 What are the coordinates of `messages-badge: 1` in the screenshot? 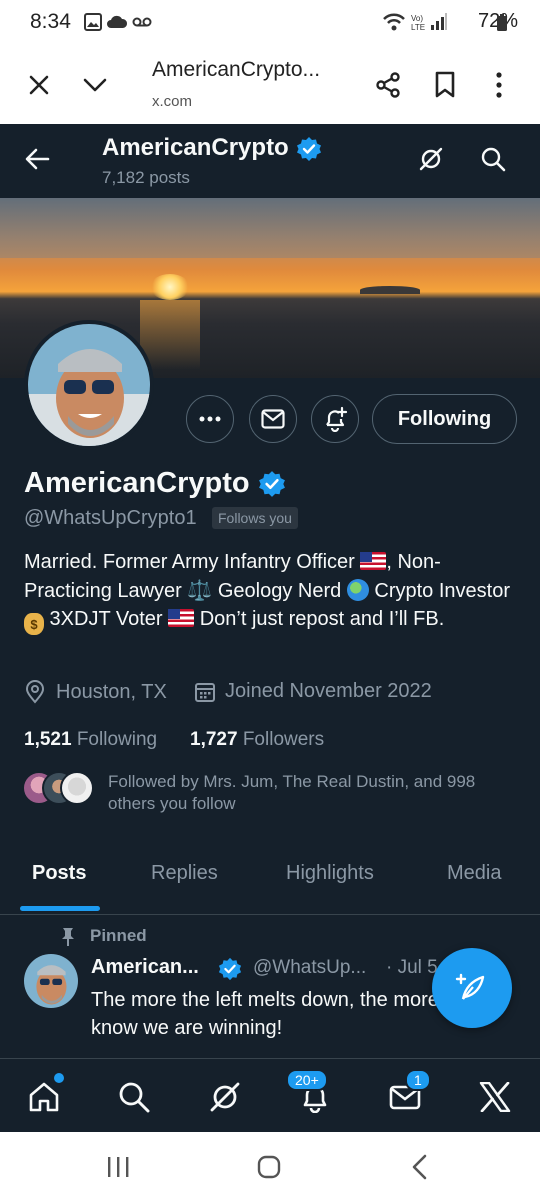 It's located at (418, 1080).